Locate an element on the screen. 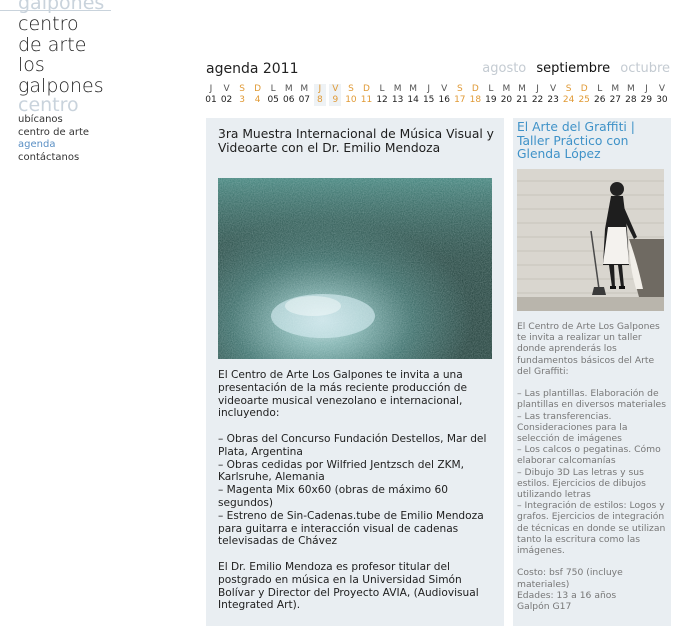 This screenshot has height=626, width=681. calendar-day-number: 05 is located at coordinates (273, 100).